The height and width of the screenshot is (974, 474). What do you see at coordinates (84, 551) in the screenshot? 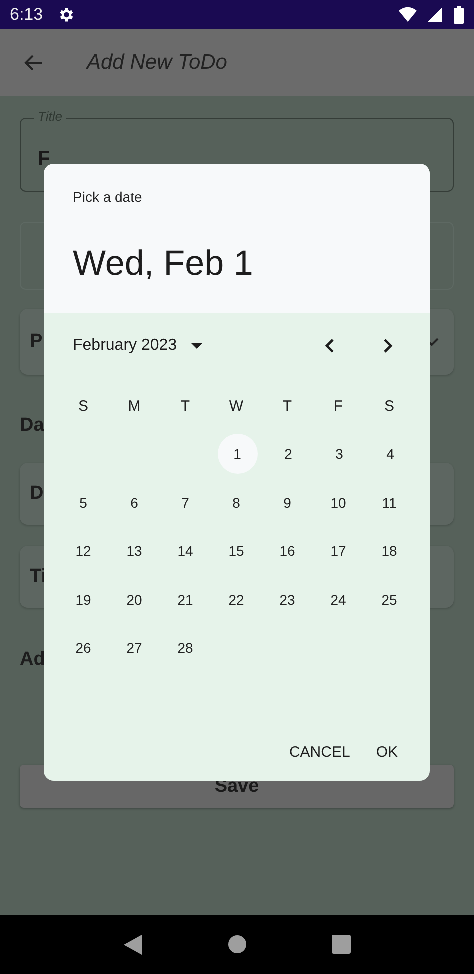
I see `day-cell: 12` at bounding box center [84, 551].